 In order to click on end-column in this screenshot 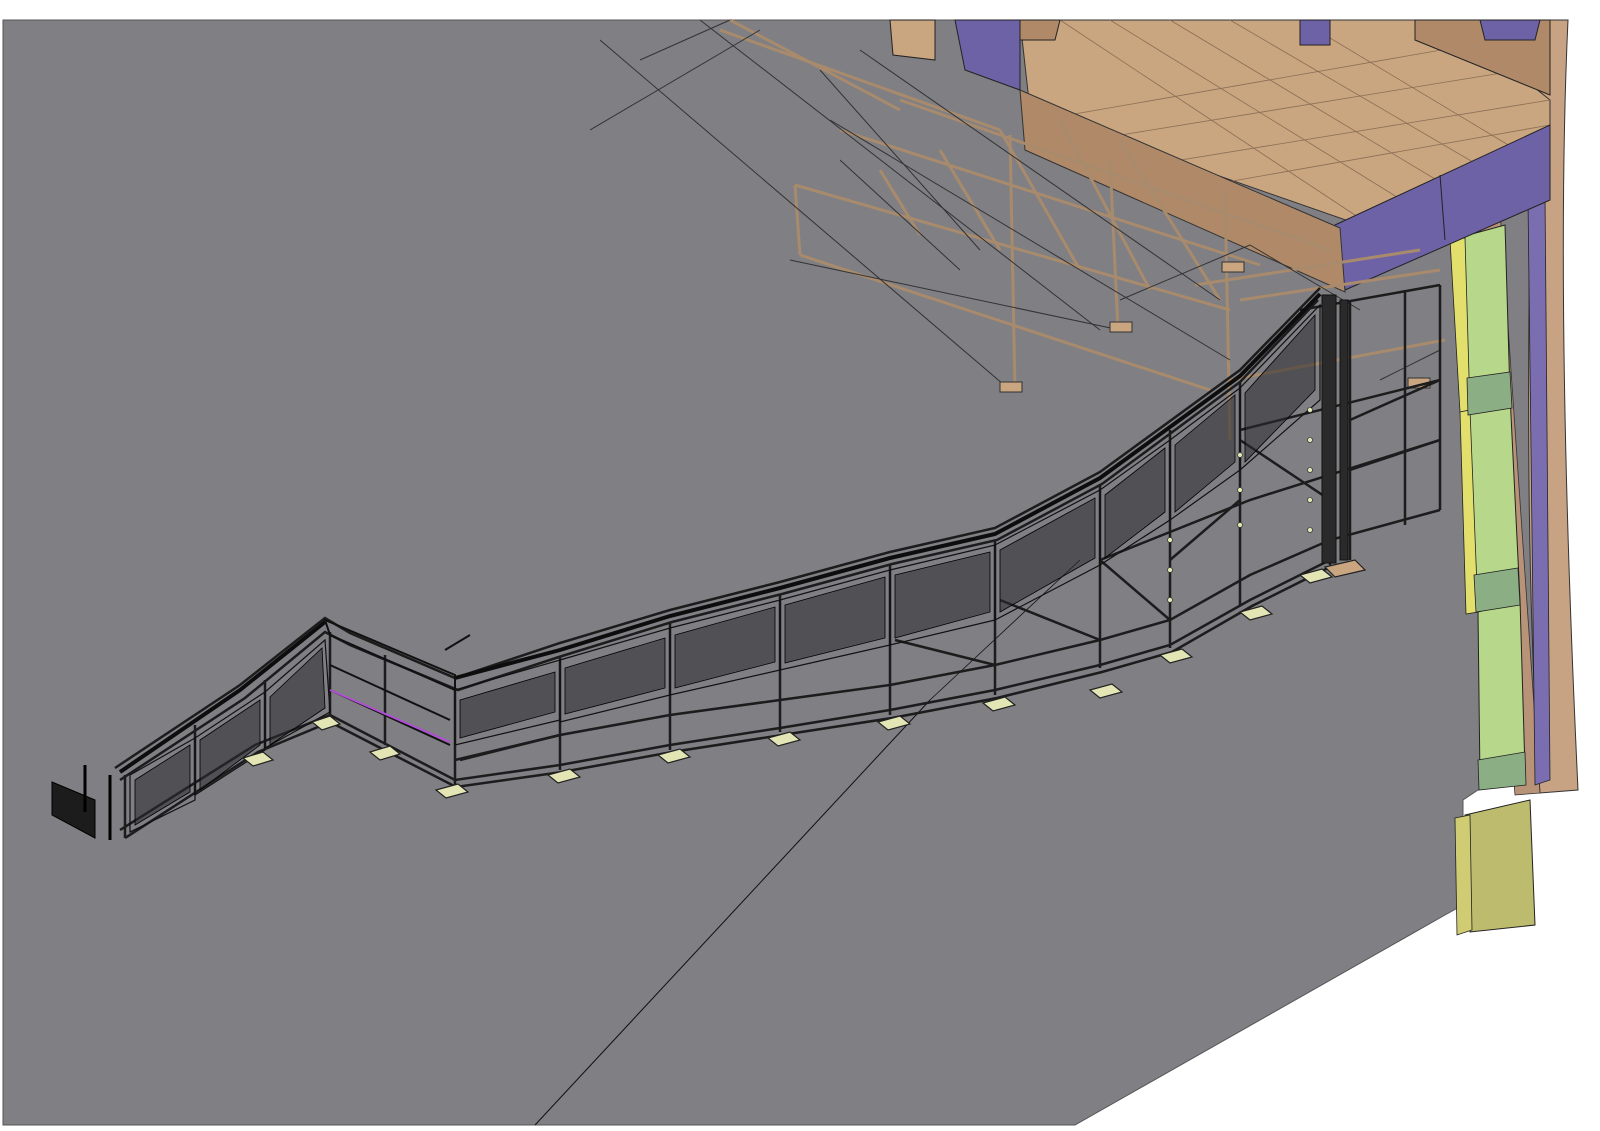, I will do `click(1335, 429)`.